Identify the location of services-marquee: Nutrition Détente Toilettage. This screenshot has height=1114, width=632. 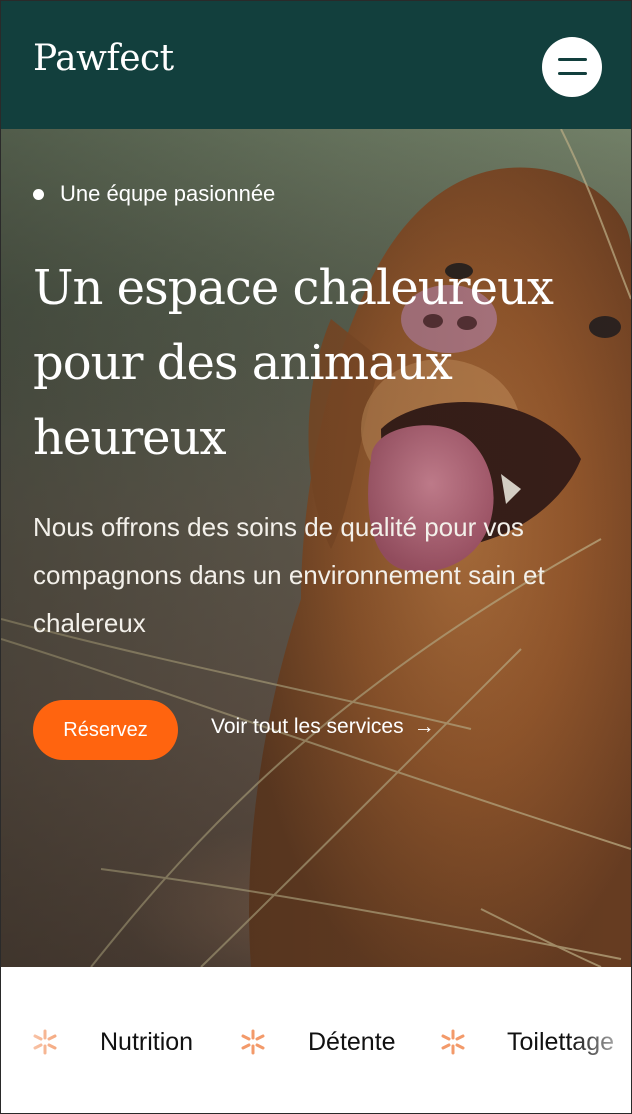
(316, 1040).